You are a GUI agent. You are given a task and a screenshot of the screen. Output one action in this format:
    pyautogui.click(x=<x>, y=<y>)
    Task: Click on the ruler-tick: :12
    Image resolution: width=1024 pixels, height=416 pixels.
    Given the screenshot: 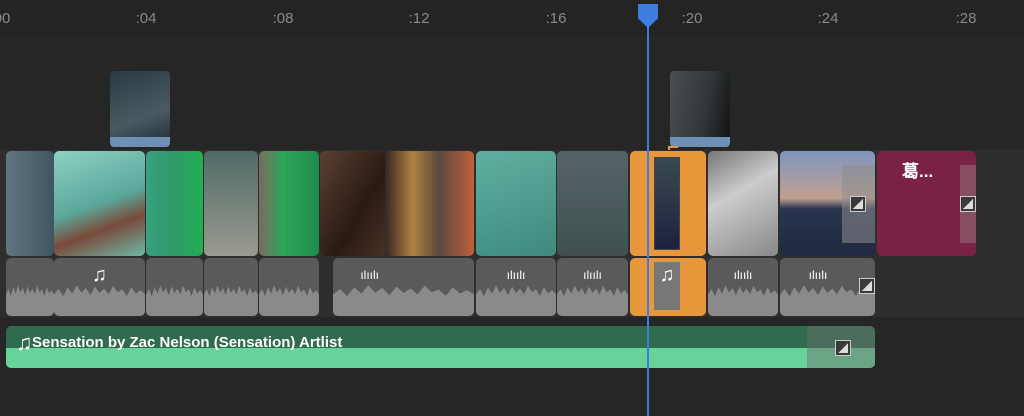 What is the action you would take?
    pyautogui.click(x=419, y=18)
    